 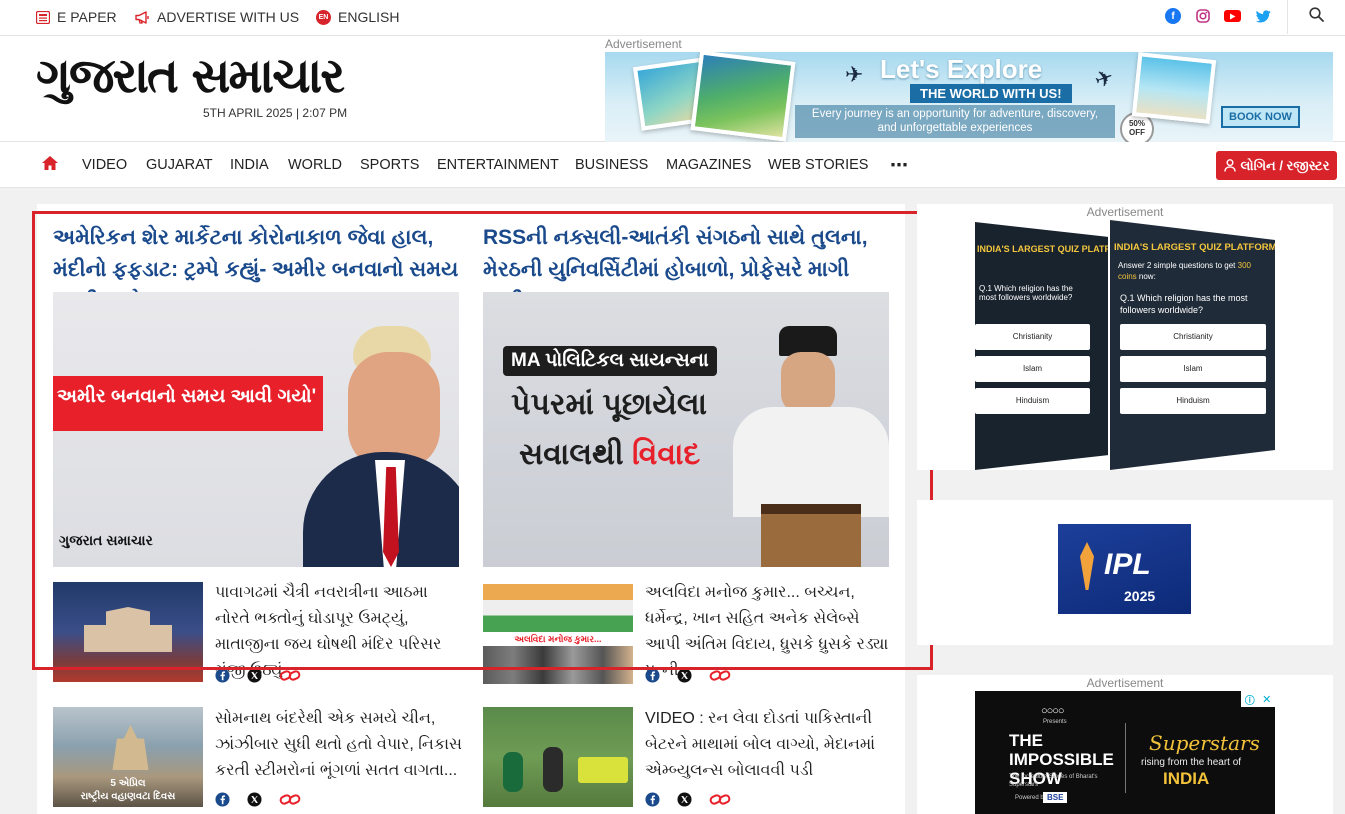 I want to click on ipl-box: IPL 2025, so click(x=1125, y=572).